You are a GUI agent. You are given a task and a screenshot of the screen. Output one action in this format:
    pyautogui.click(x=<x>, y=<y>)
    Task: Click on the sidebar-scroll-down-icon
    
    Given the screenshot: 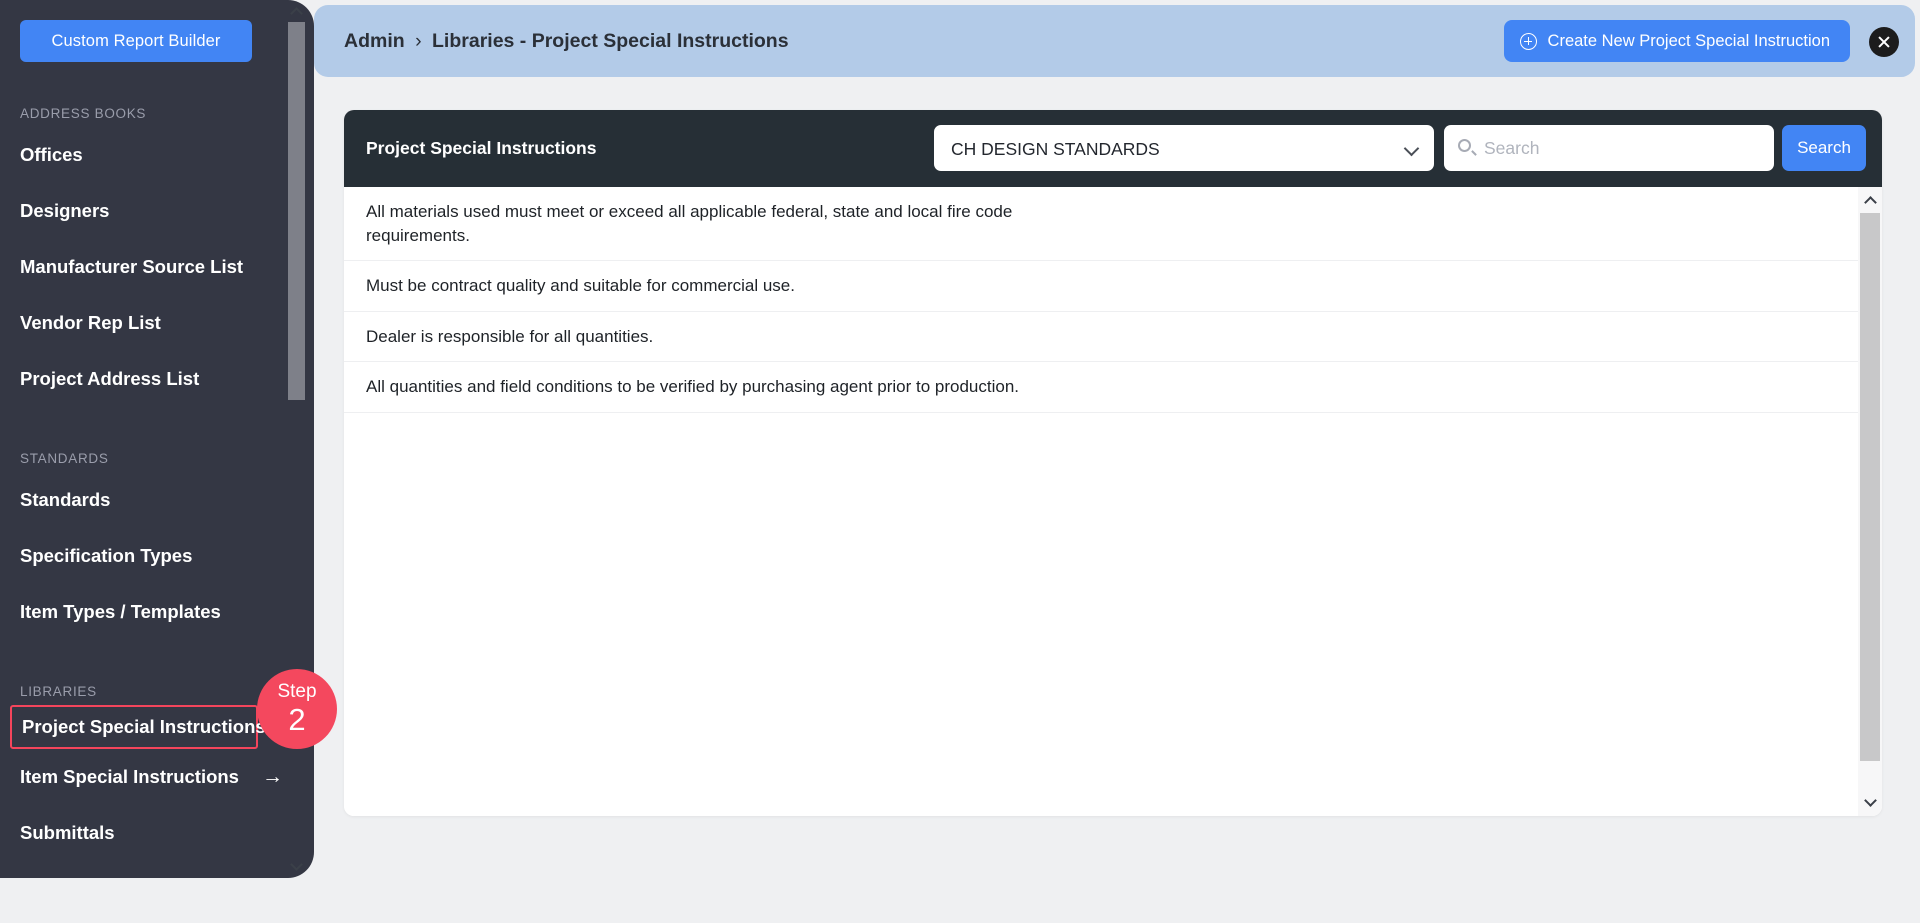 What is the action you would take?
    pyautogui.click(x=296, y=867)
    